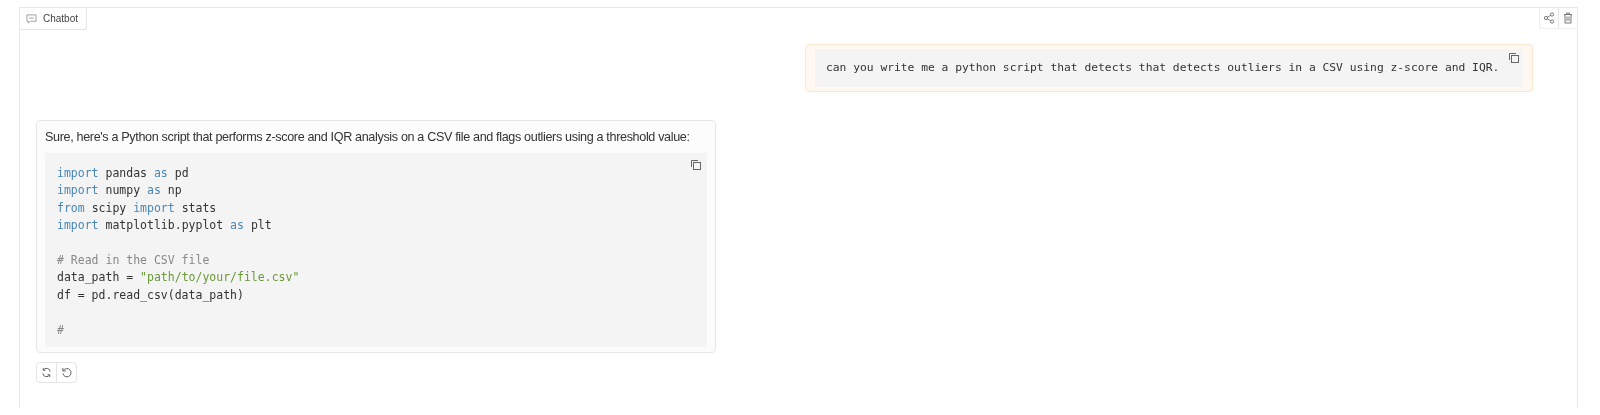  What do you see at coordinates (1163, 67) in the screenshot?
I see `message-text: can you write me a python script that detects that detects outliers in a CSV using z-score and IQR.` at bounding box center [1163, 67].